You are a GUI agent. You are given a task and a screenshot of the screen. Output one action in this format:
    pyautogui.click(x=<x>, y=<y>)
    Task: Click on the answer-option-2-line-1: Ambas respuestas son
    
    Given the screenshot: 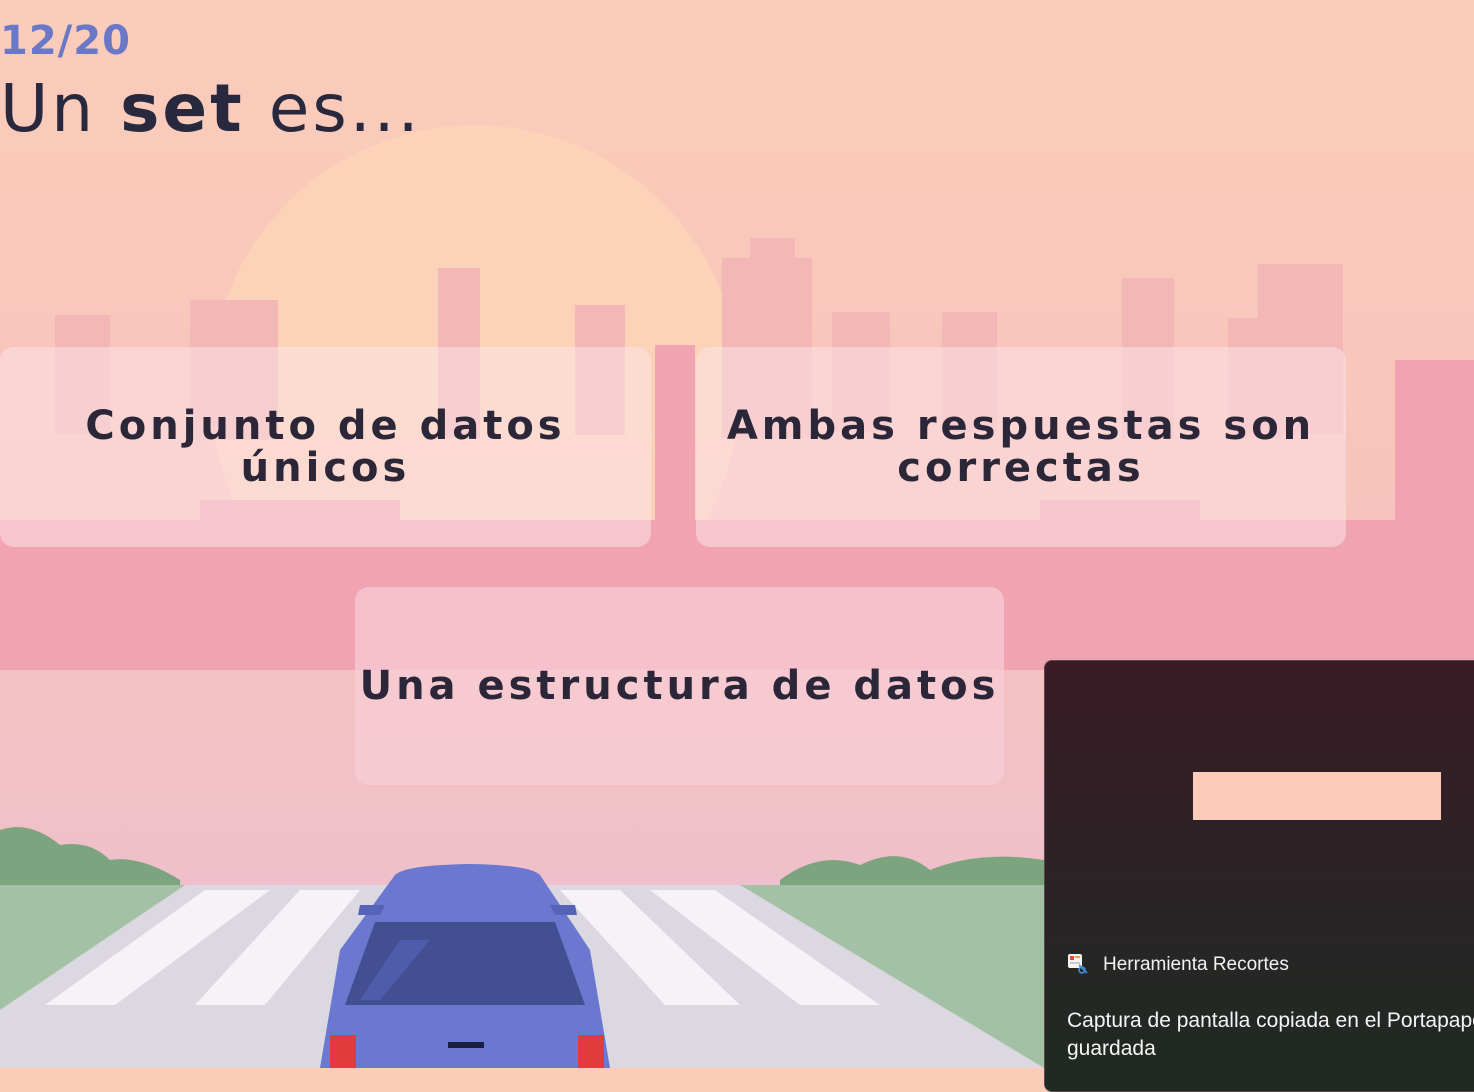 What is the action you would take?
    pyautogui.click(x=1021, y=426)
    